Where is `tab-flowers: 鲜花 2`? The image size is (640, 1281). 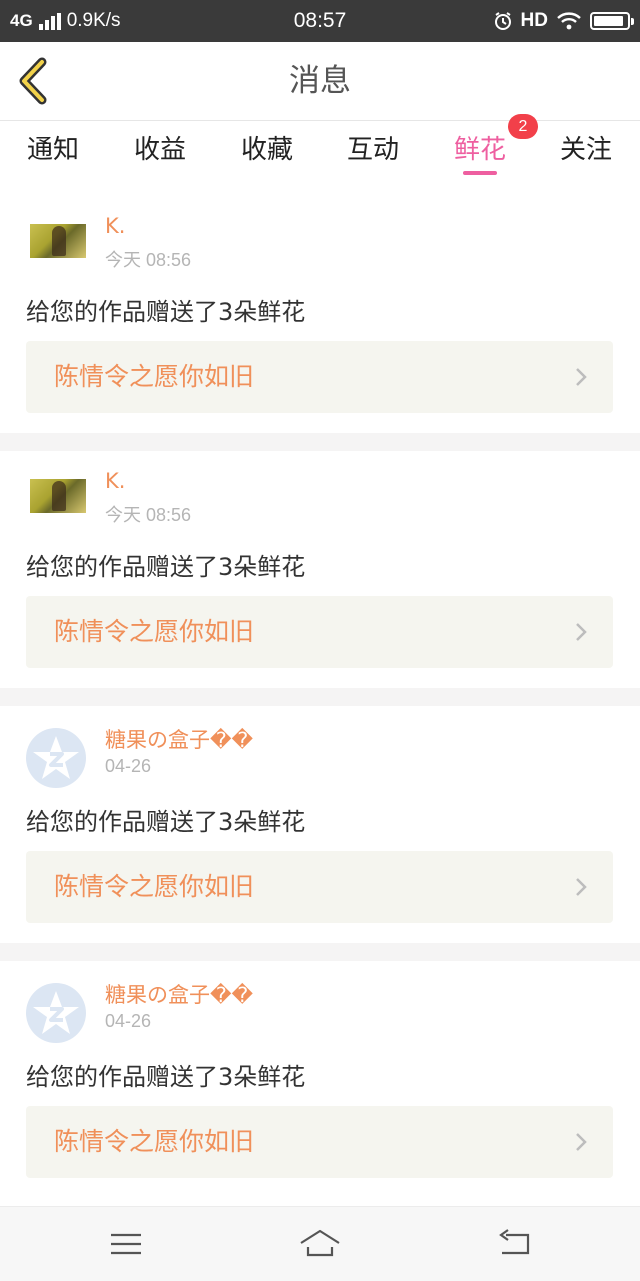
tab-flowers: 鲜花 2 is located at coordinates (489, 147).